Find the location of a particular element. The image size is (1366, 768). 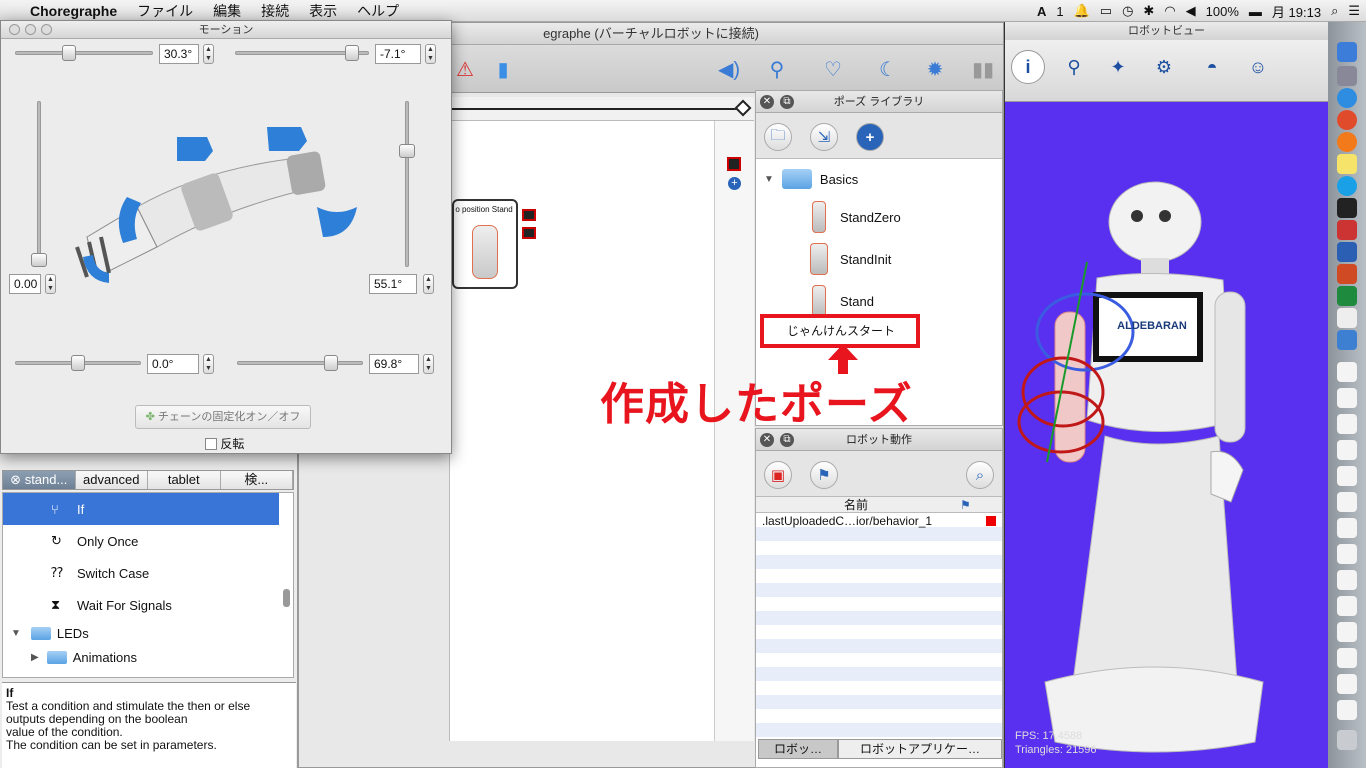

battery-percent: 100% is located at coordinates (1222, 11).